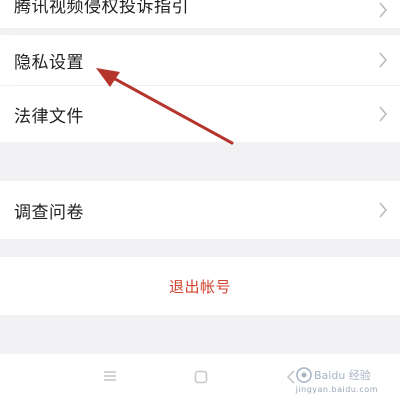 This screenshot has height=400, width=400. Describe the element at coordinates (200, 60) in the screenshot. I see `settings-item-privacy: 隐私设置` at that location.